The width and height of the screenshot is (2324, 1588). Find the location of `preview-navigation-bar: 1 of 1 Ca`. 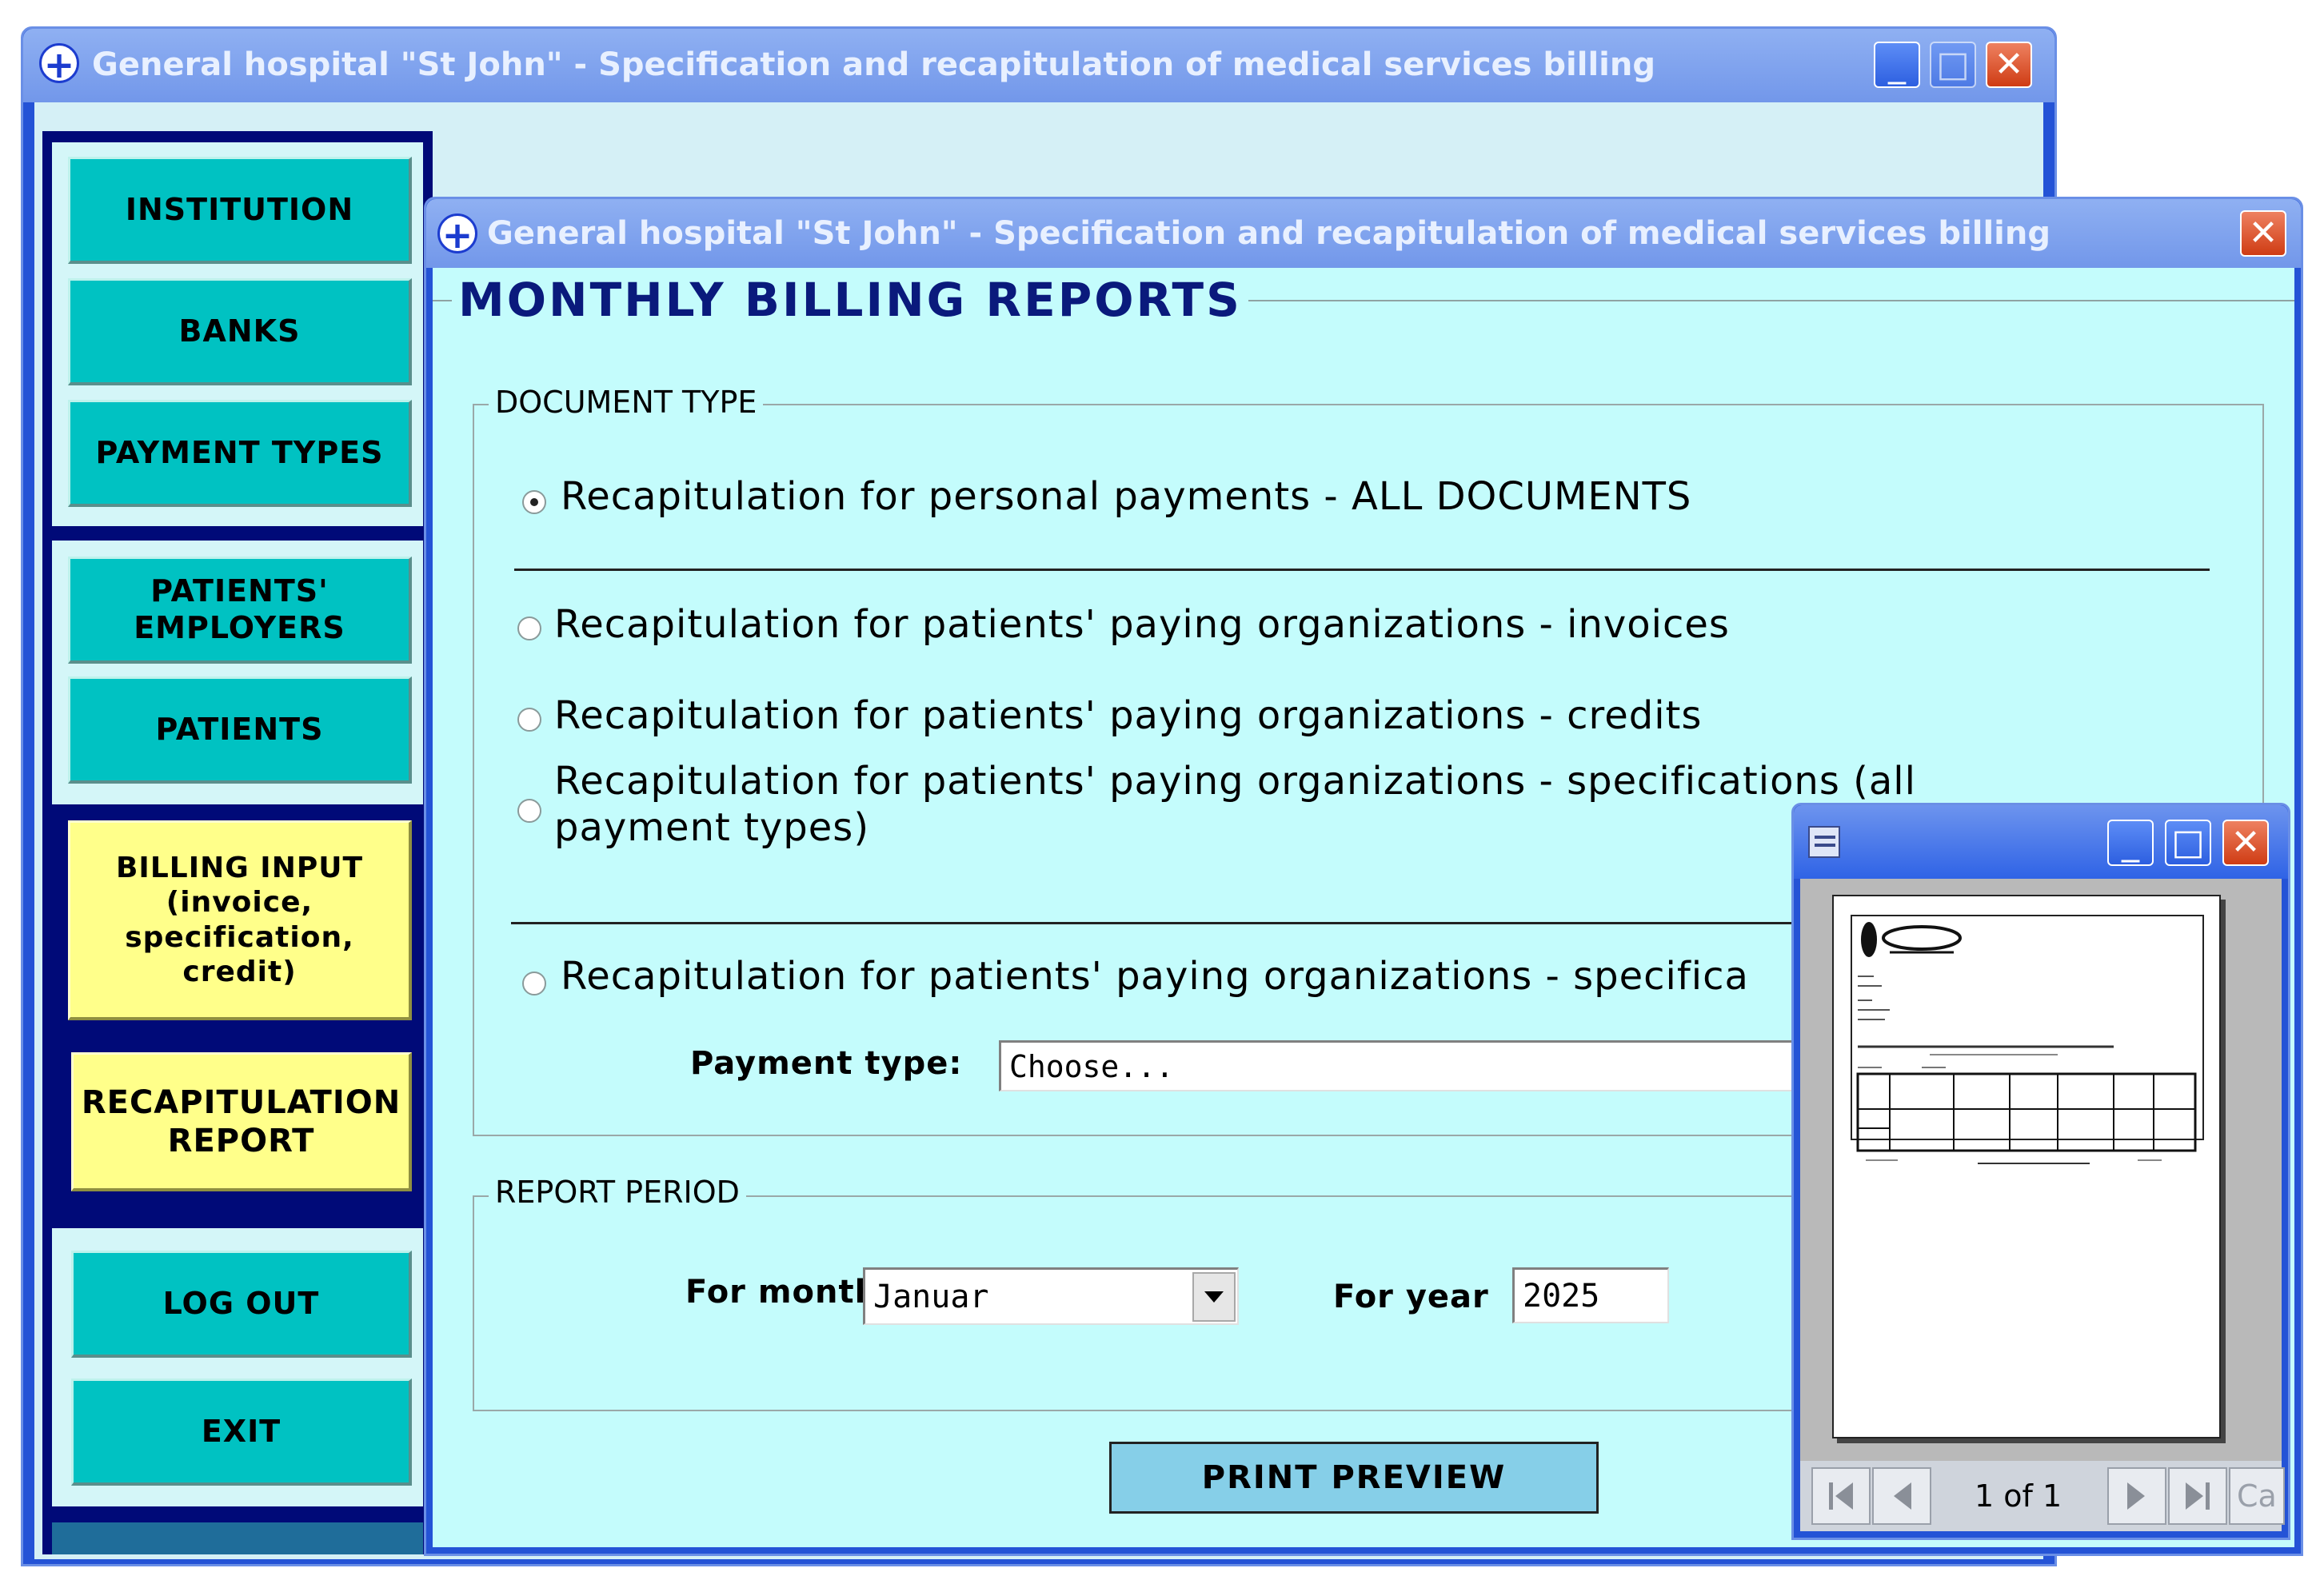

preview-navigation-bar: 1 of 1 Ca is located at coordinates (2042, 1496).